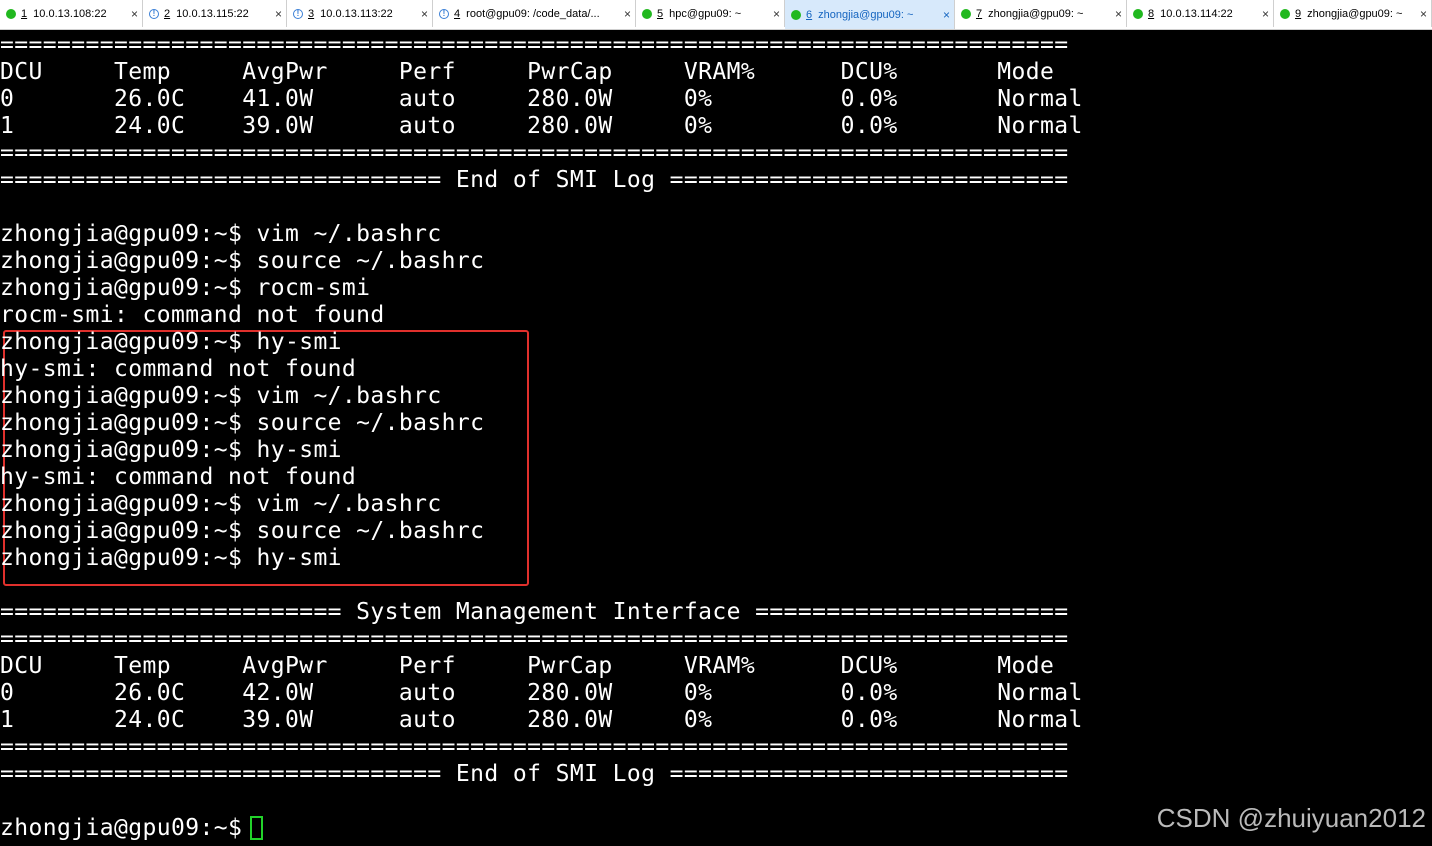 The width and height of the screenshot is (1432, 846). What do you see at coordinates (1151, 13) in the screenshot?
I see `tab-number: 8` at bounding box center [1151, 13].